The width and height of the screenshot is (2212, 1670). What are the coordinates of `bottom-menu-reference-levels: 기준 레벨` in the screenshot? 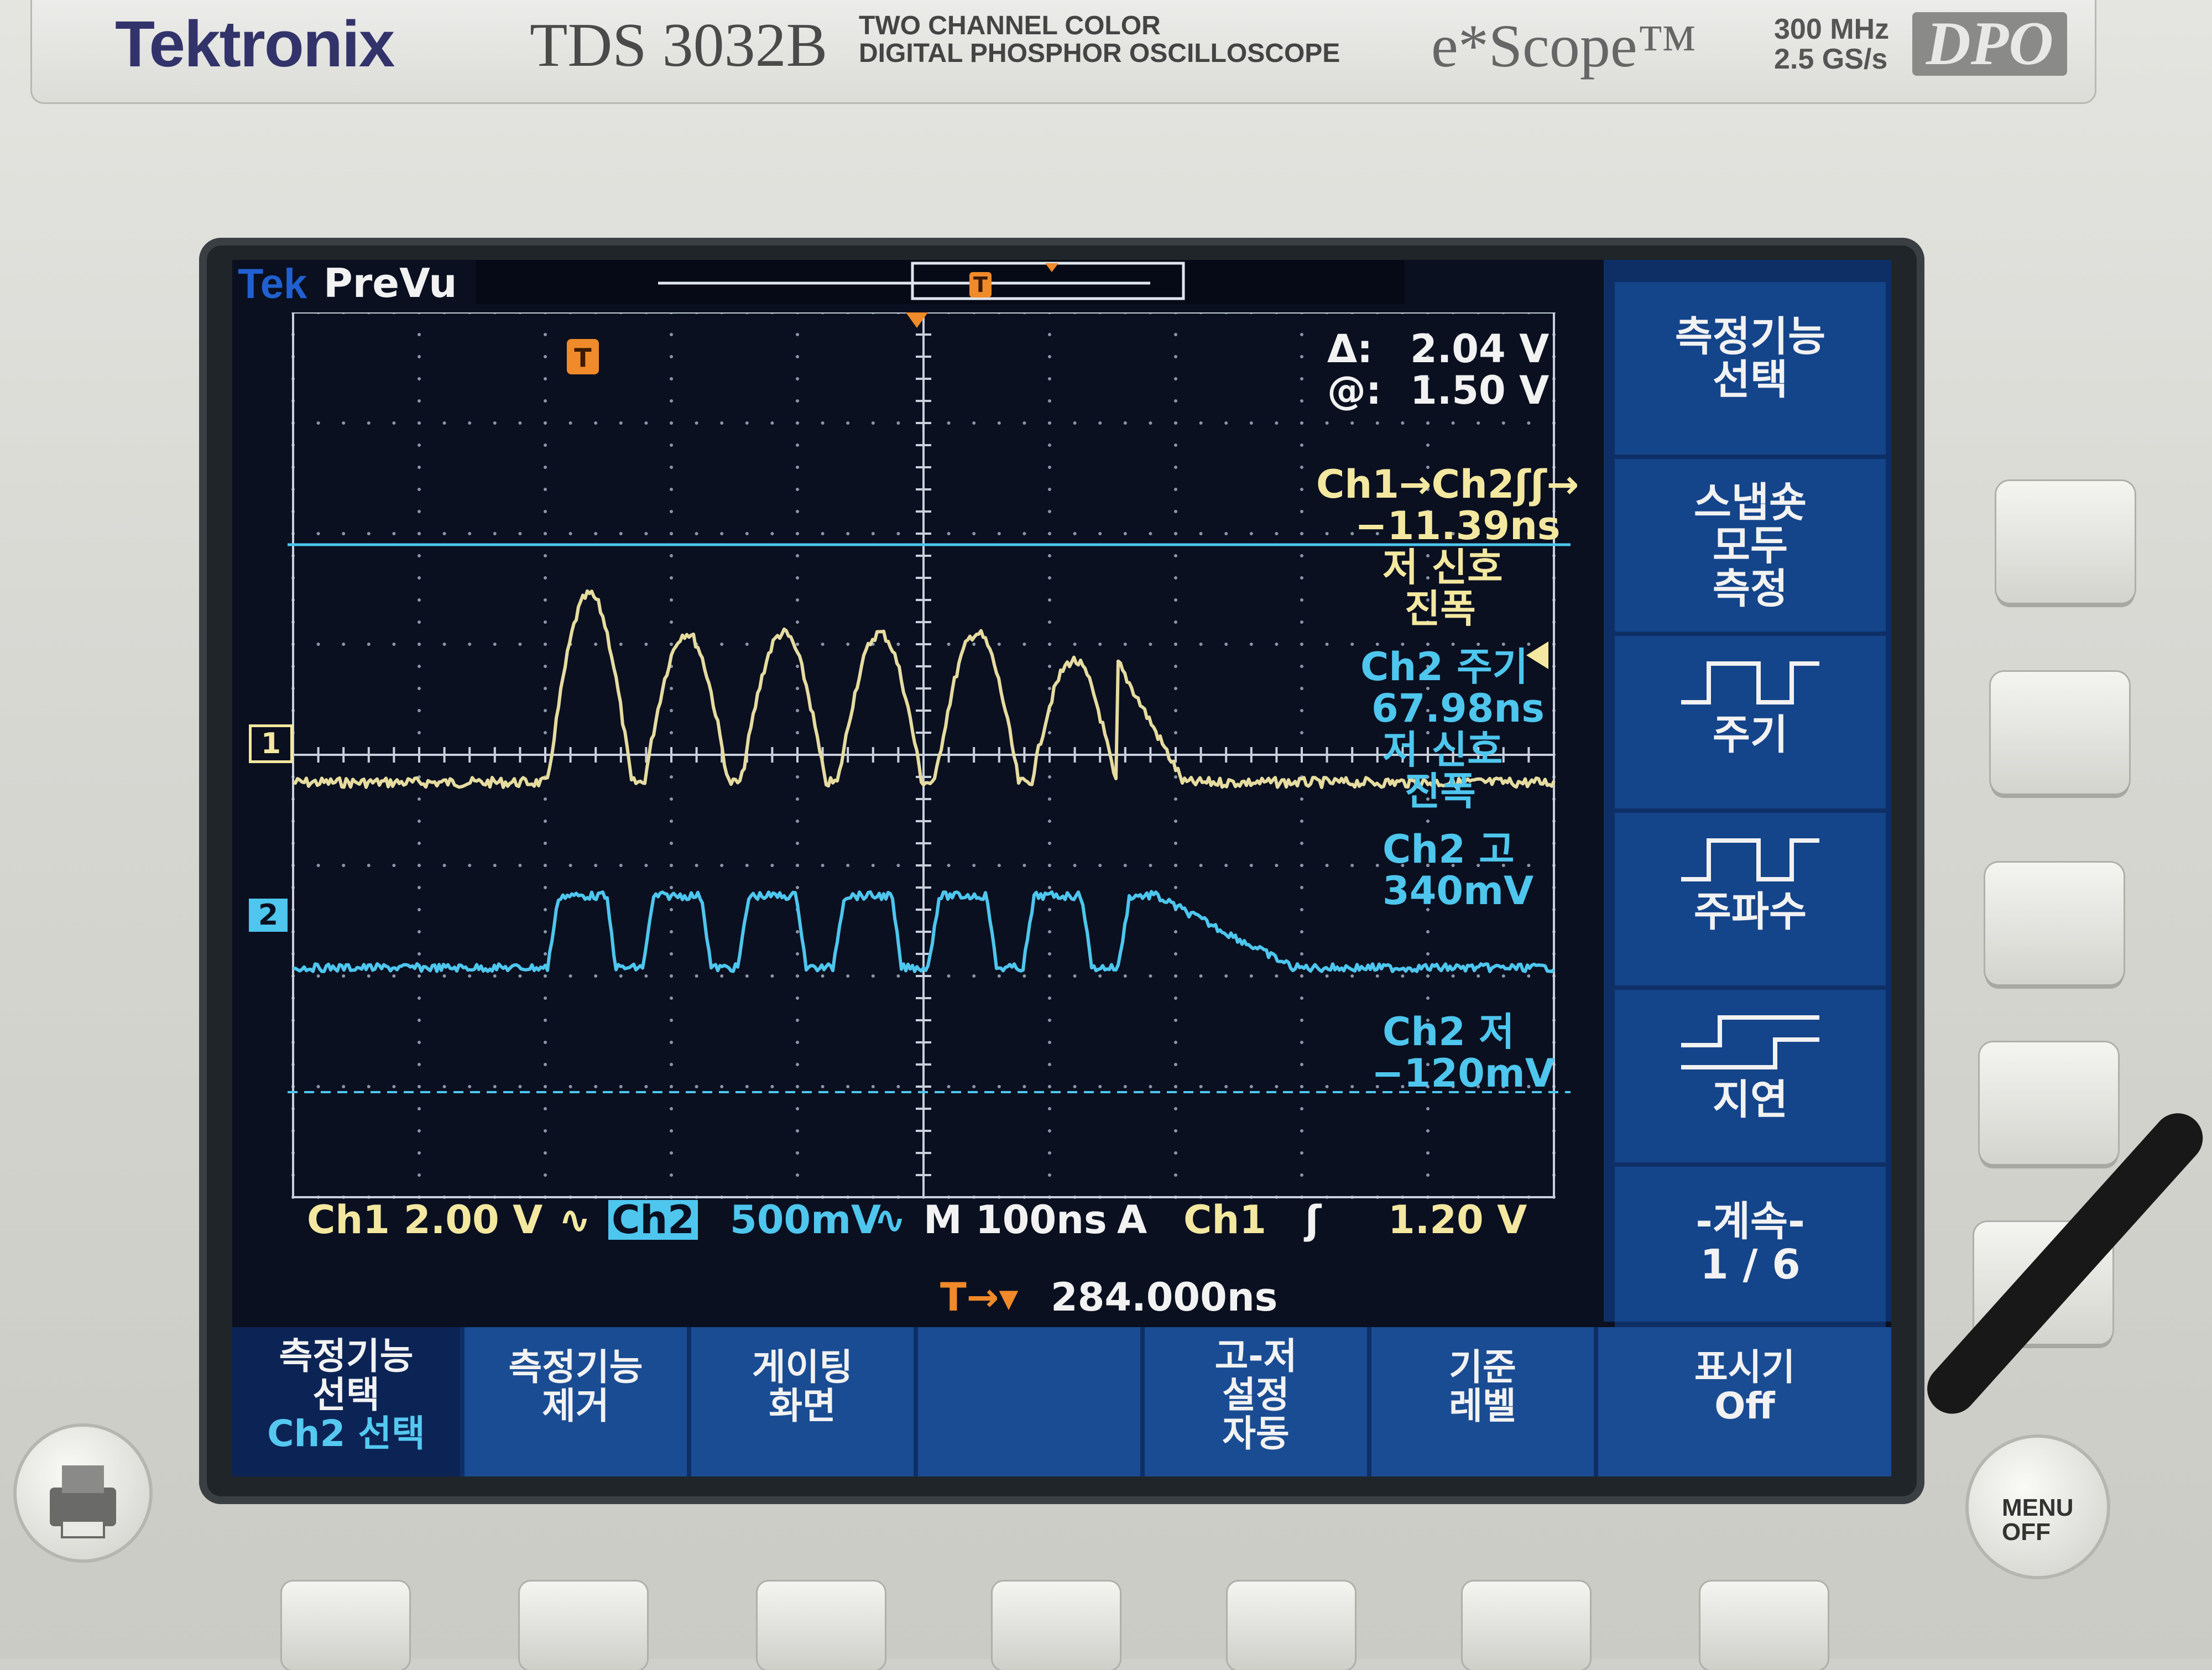 It's located at (1485, 1402).